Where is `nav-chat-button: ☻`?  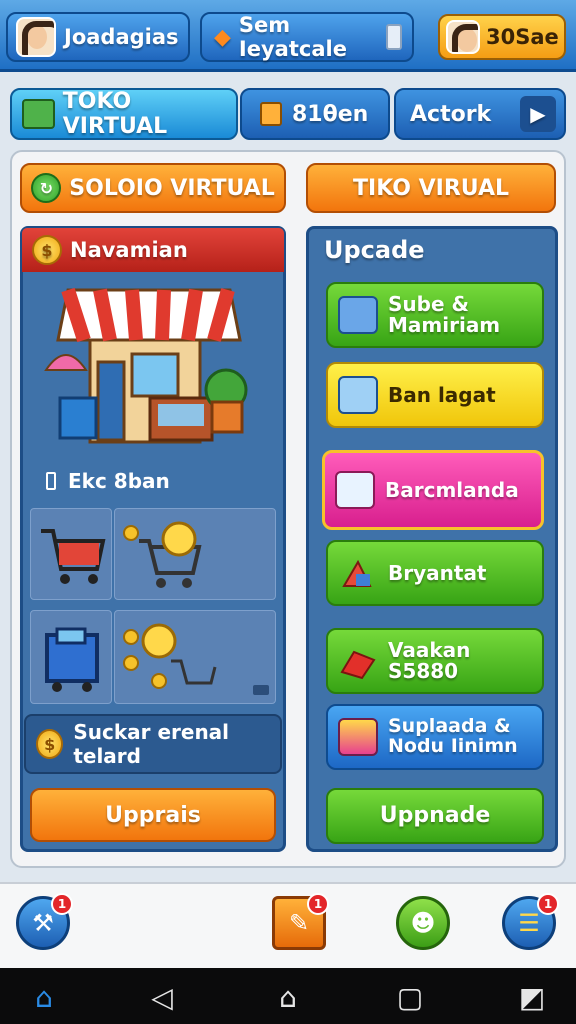
nav-chat-button: ☻ is located at coordinates (423, 923).